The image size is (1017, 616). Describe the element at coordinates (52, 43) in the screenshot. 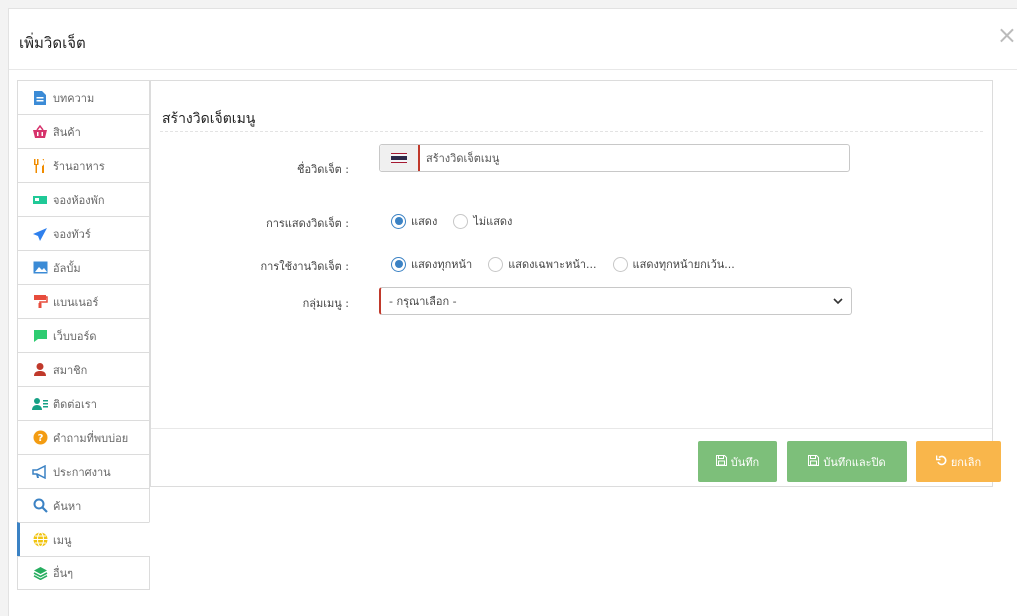

I see `modal-title: เพิ่มวิดเจ็ต` at that location.